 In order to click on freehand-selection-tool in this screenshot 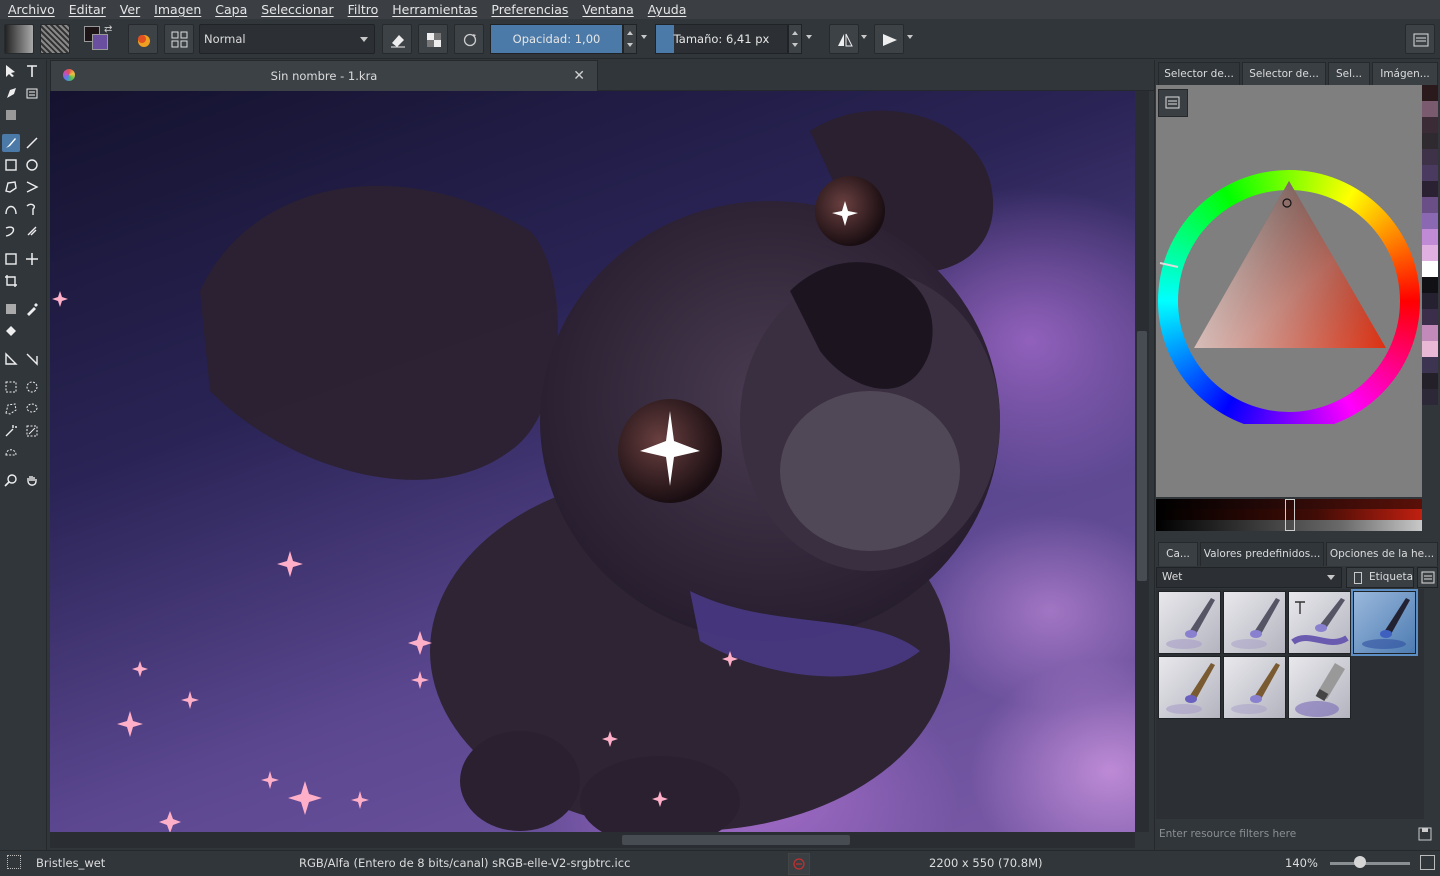, I will do `click(32, 409)`.